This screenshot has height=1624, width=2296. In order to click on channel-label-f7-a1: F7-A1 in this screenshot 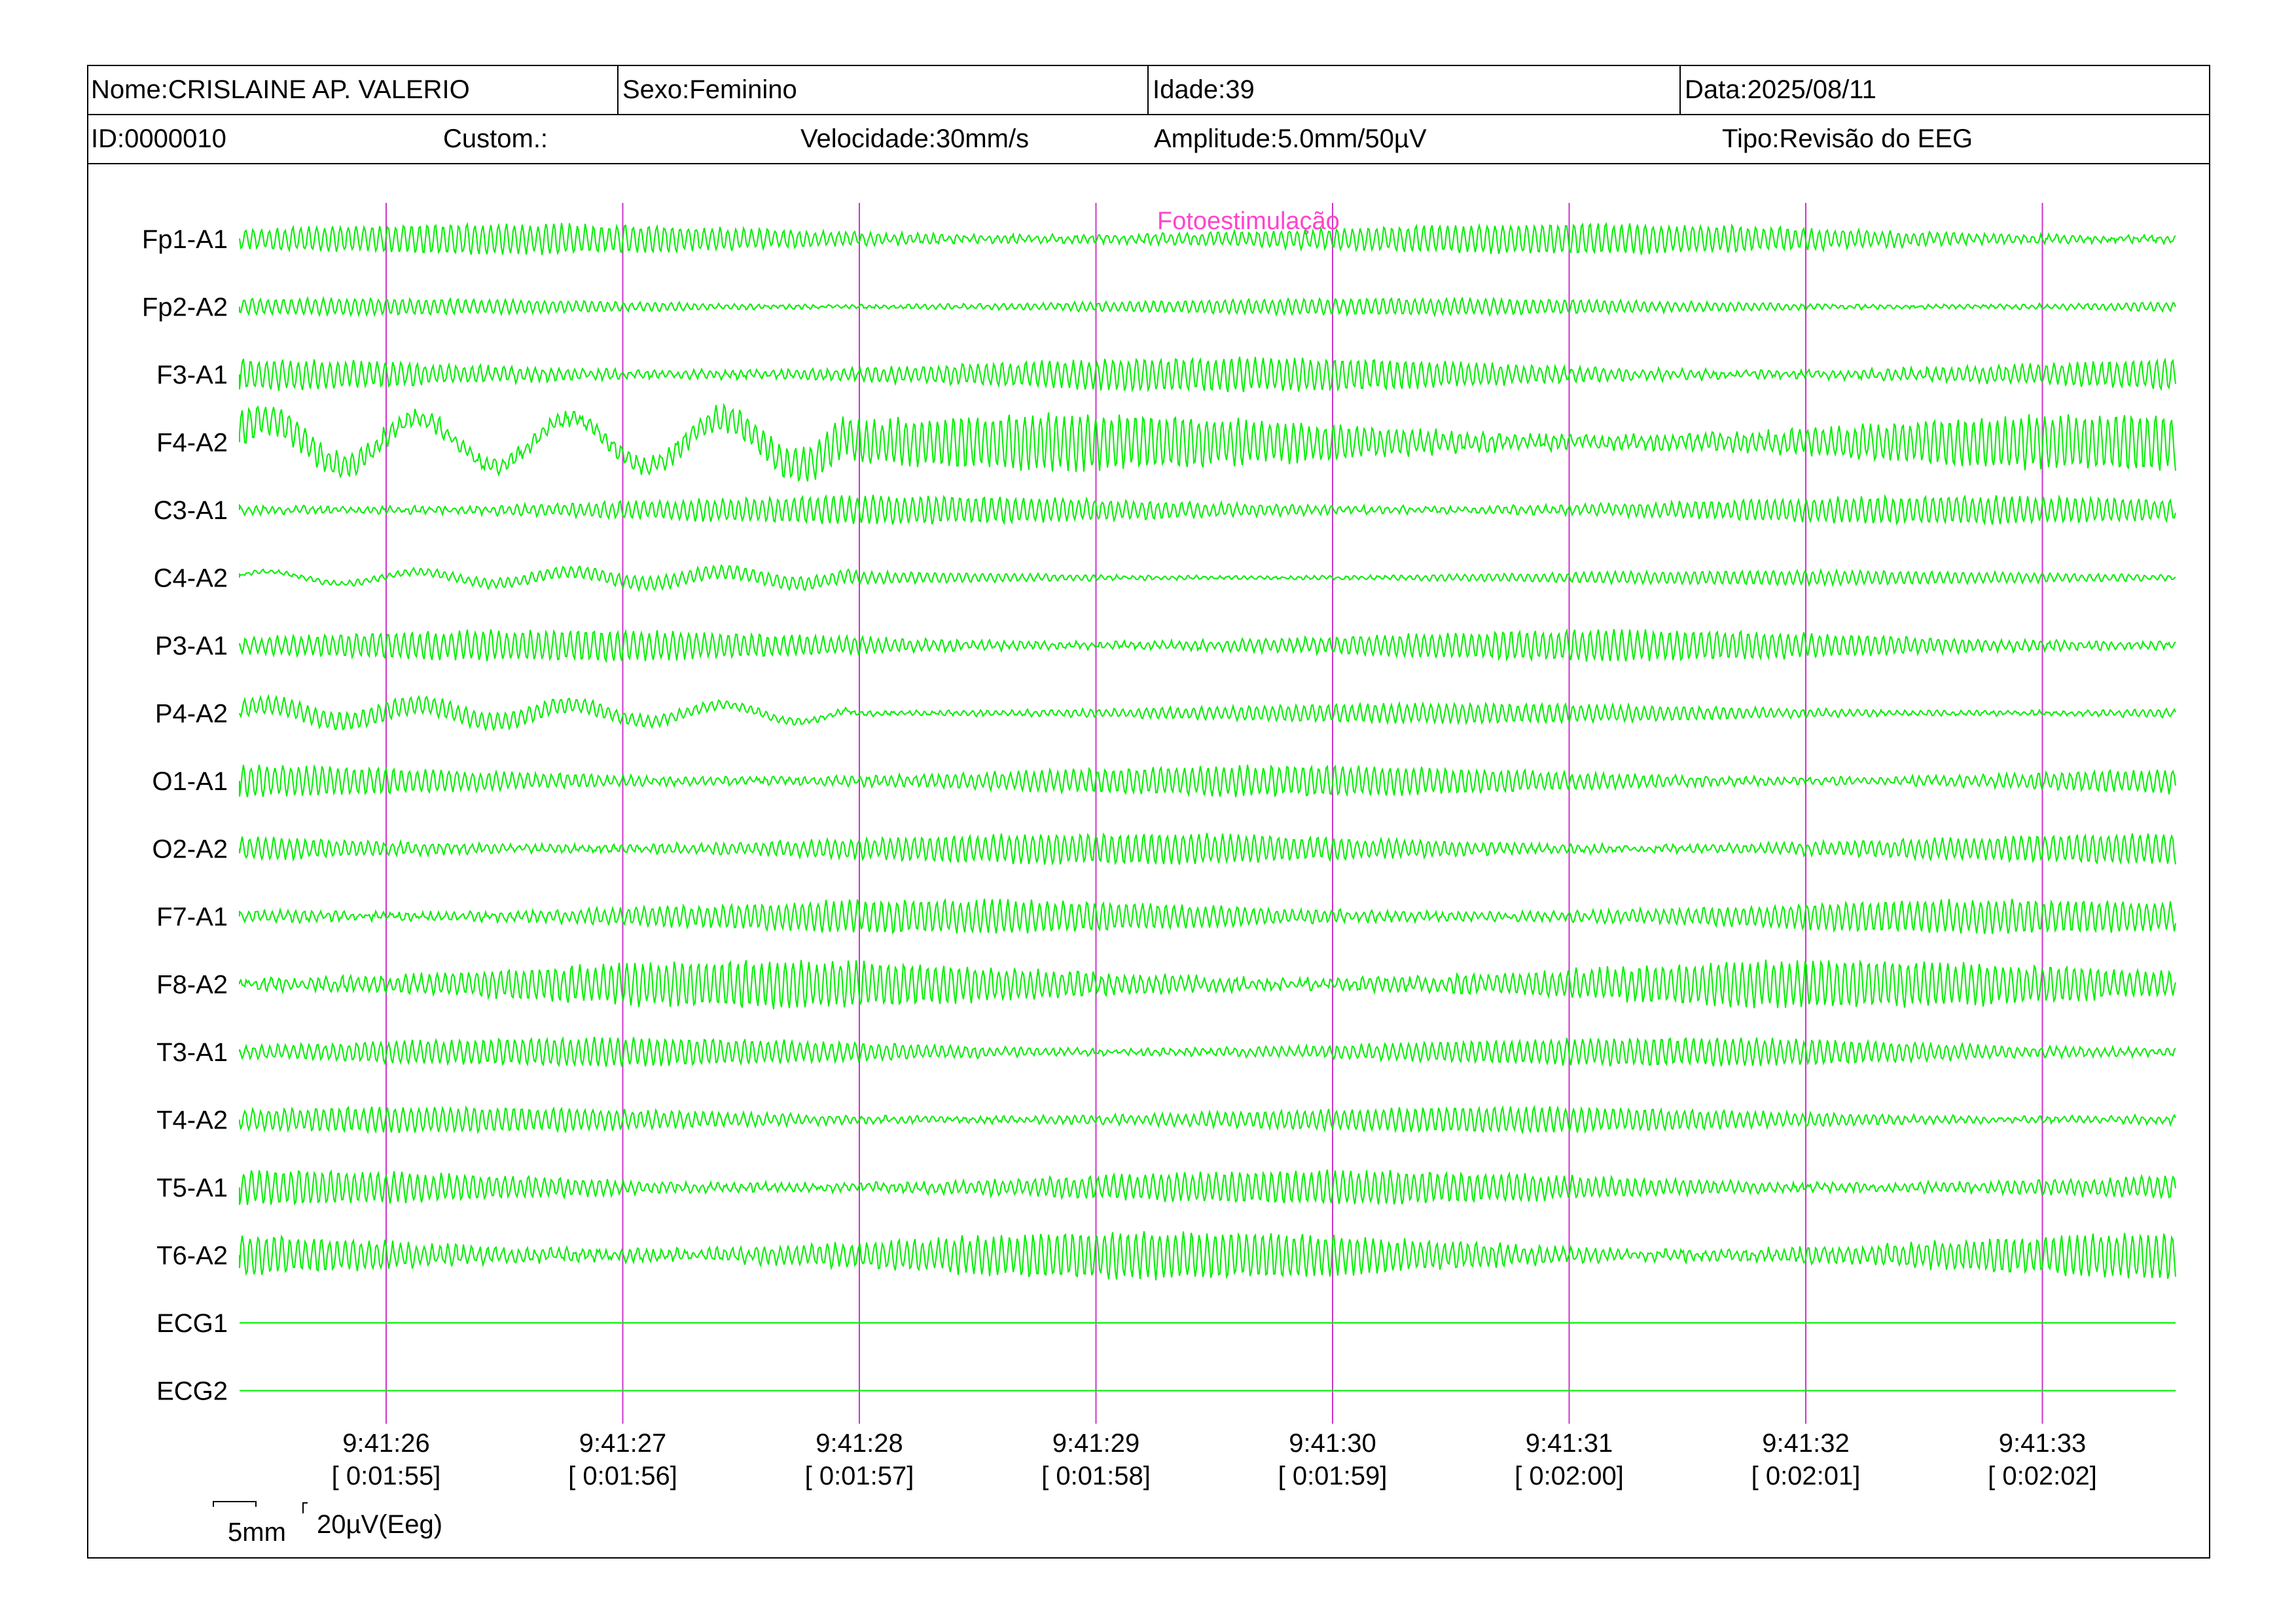, I will do `click(192, 917)`.